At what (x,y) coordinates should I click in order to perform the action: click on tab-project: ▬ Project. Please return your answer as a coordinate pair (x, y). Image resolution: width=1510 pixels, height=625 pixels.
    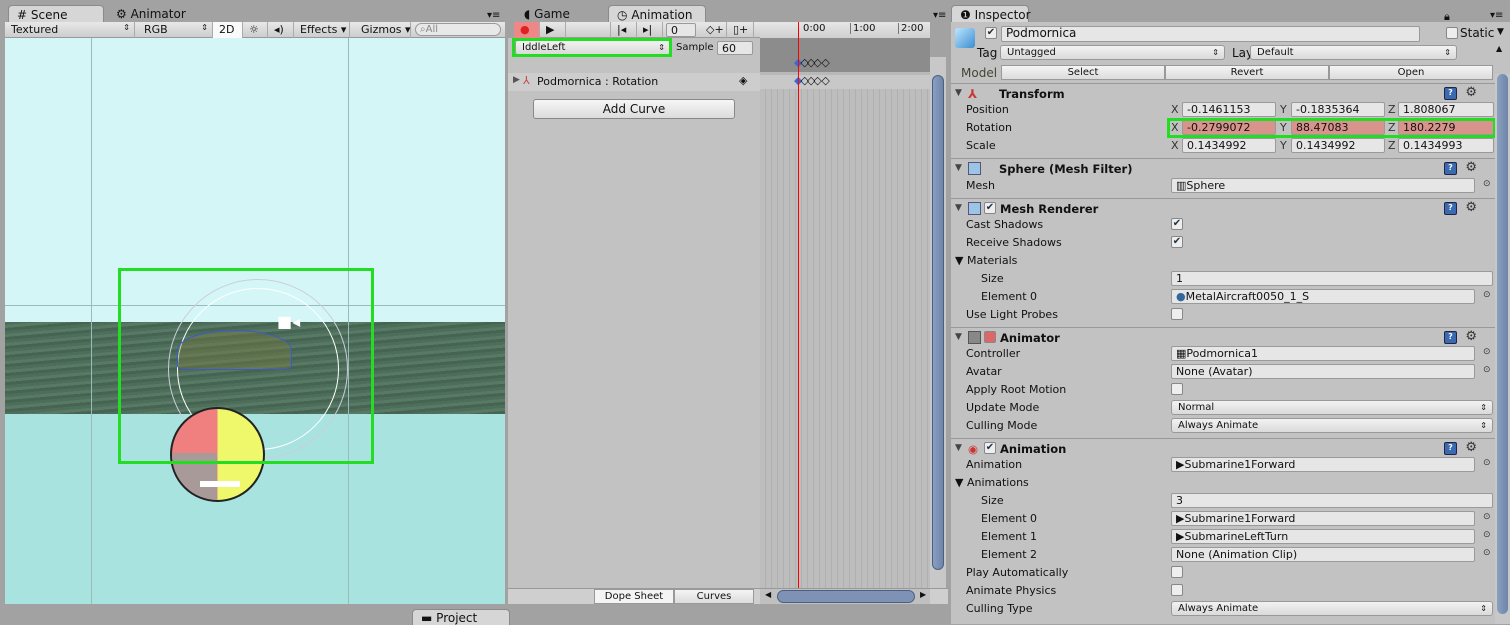
    Looking at the image, I should click on (461, 617).